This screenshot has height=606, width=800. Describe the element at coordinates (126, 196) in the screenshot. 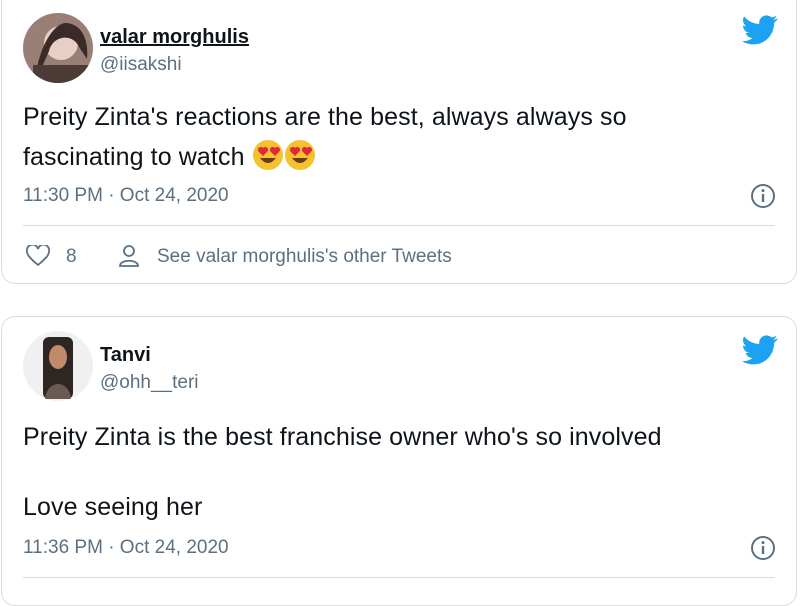

I see `tweet-timestamp: 11:30 PM · Oct 24, 2020` at that location.